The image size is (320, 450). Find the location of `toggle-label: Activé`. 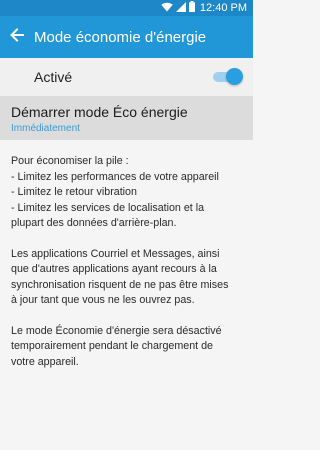

toggle-label: Activé is located at coordinates (53, 77).